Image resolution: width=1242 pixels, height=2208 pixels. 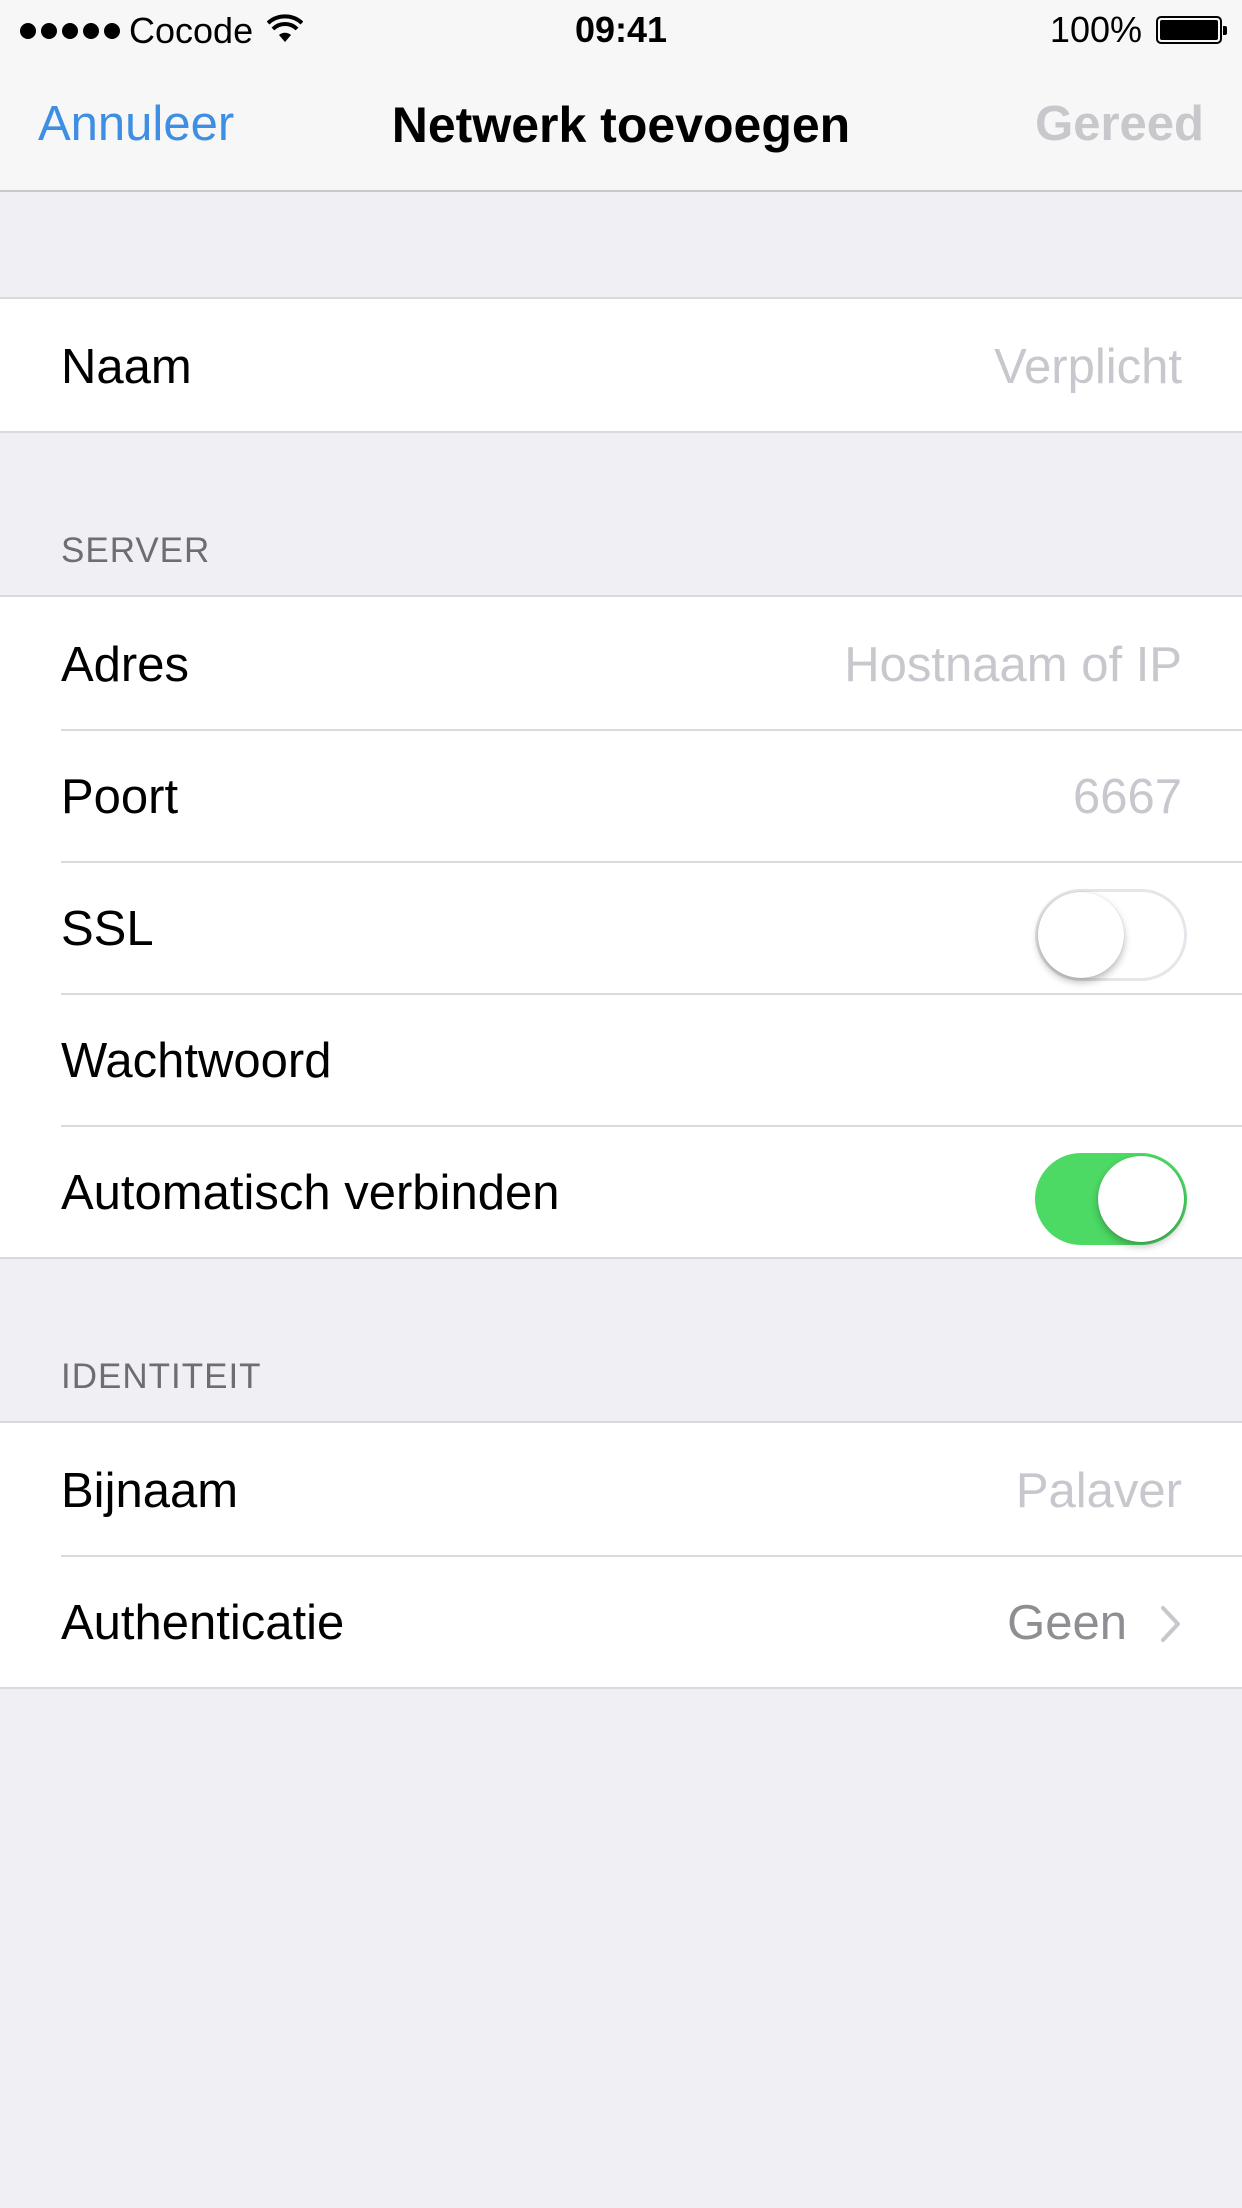 I want to click on ssl-label: SSL, so click(x=107, y=929).